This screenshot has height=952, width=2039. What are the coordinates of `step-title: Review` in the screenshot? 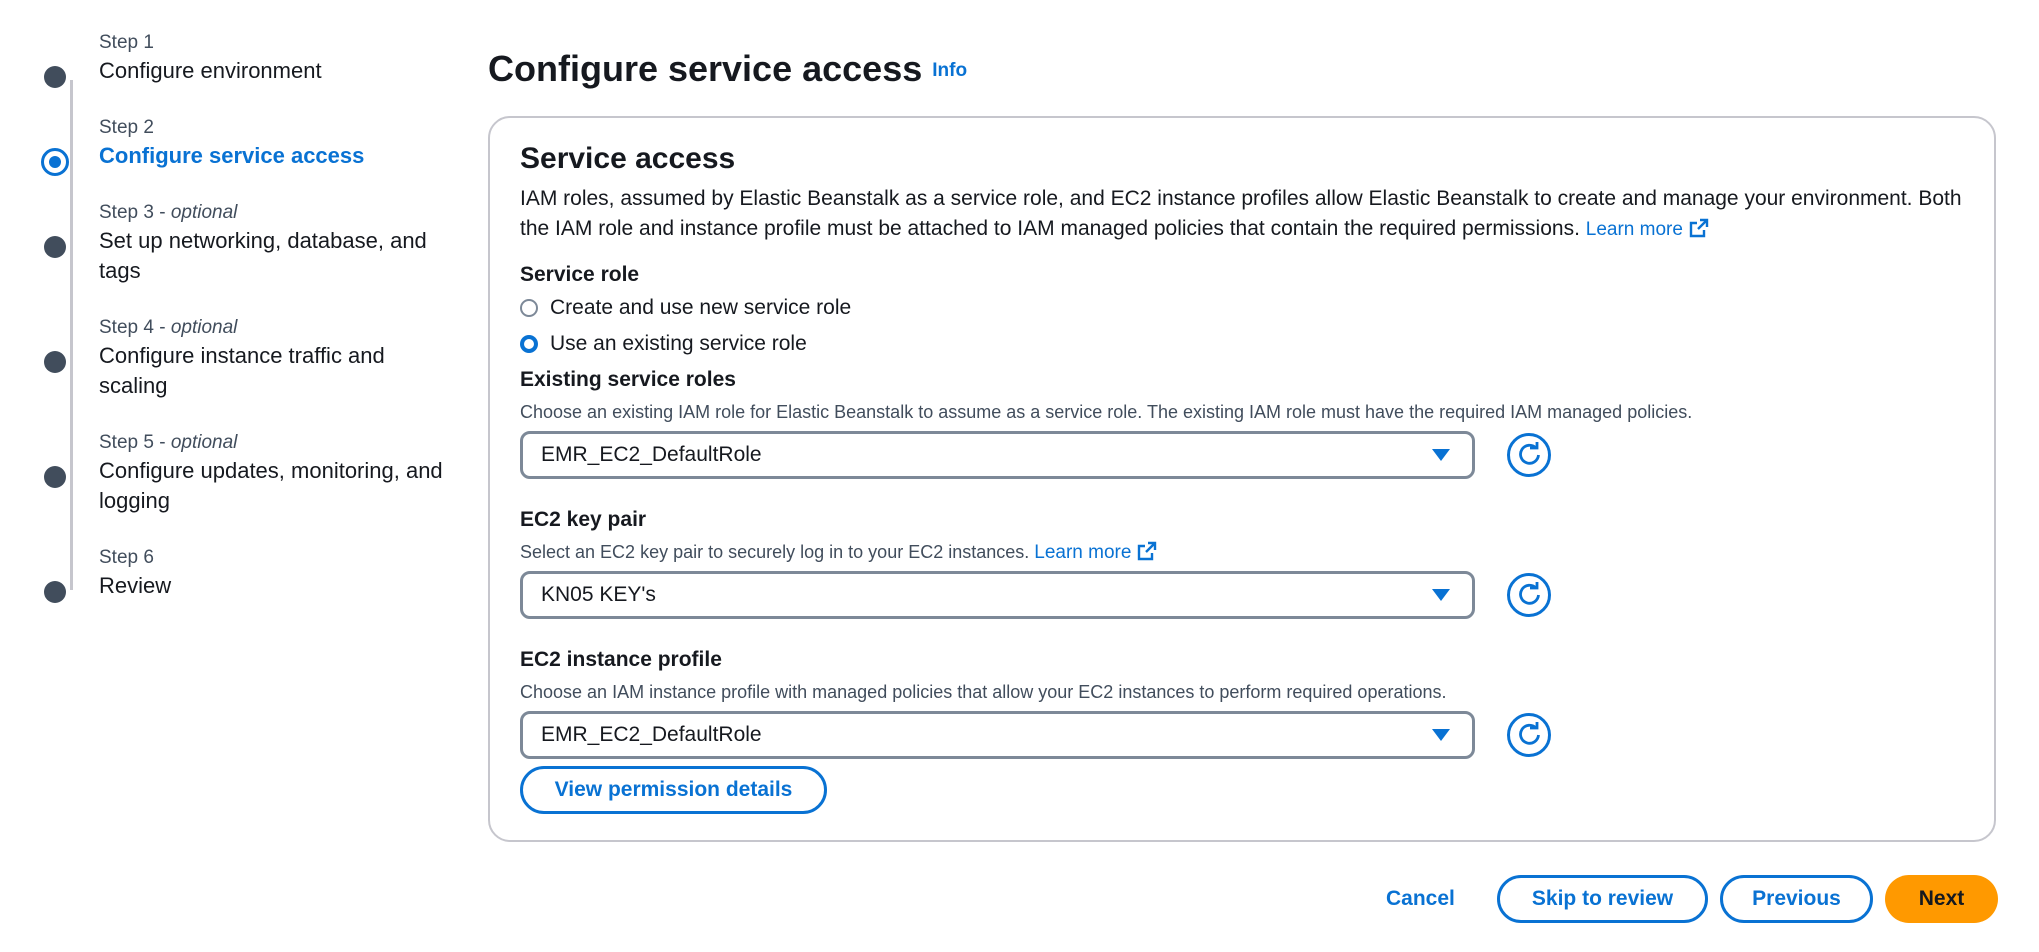 It's located at (135, 585).